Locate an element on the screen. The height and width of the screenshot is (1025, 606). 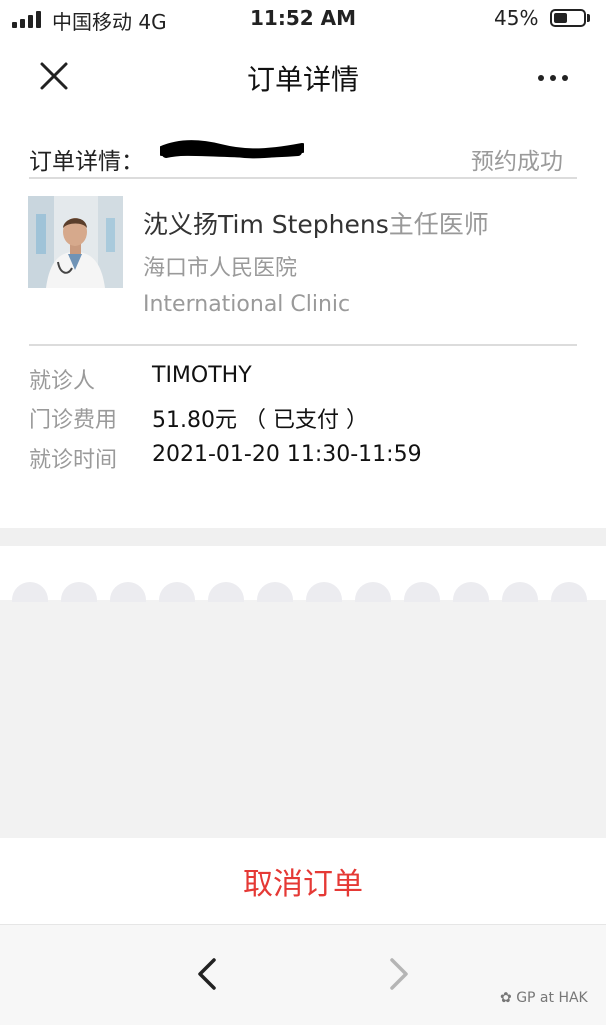
ticket-scallops is located at coordinates (299, 592).